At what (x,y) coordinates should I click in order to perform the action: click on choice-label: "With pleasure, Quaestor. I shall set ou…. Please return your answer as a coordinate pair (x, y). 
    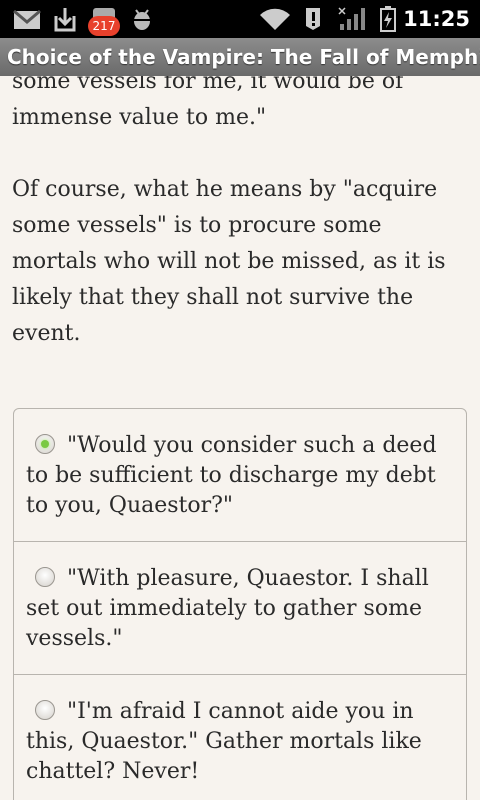
    Looking at the image, I should click on (227, 608).